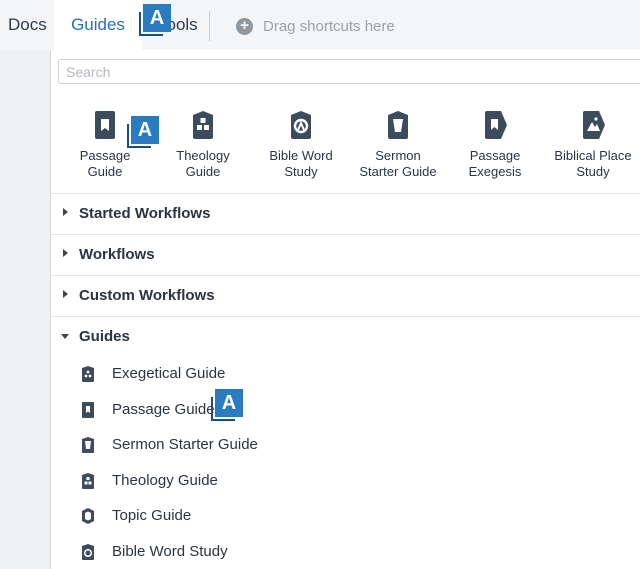 This screenshot has width=640, height=569. I want to click on shortcut-drop-zone: + Drag shortcuts here, so click(315, 26).